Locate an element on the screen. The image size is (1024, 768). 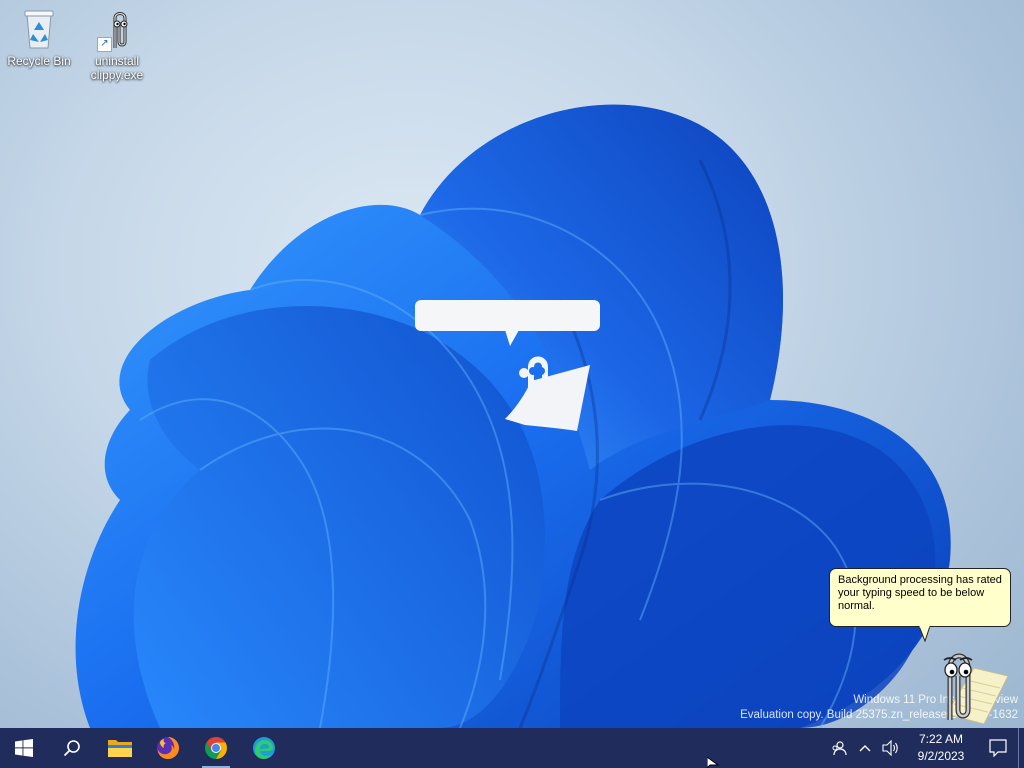
clippy-assistant is located at coordinates (964, 682).